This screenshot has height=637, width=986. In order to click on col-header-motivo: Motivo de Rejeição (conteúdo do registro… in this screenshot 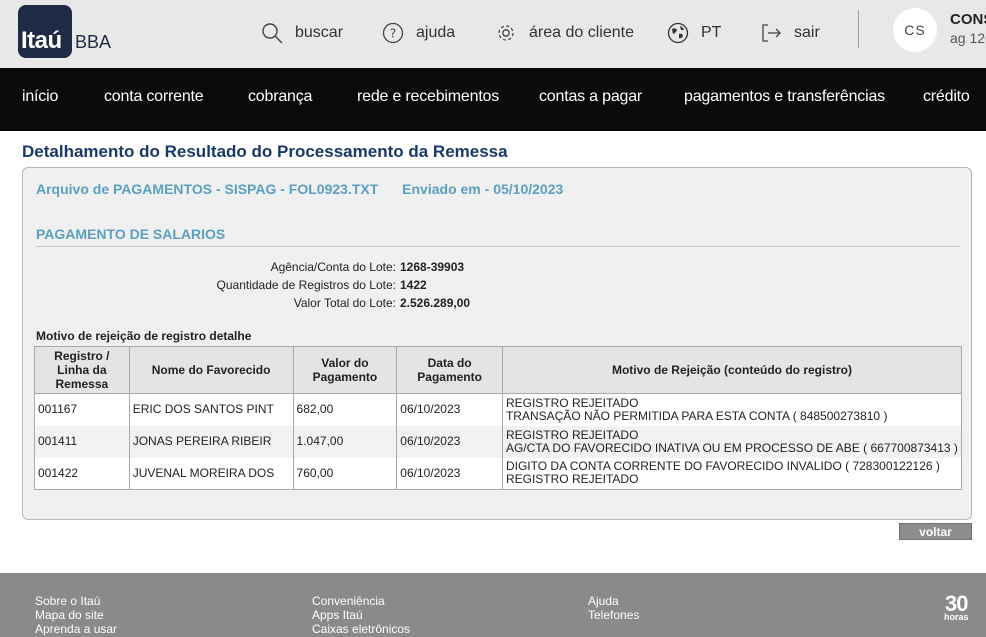, I will do `click(732, 370)`.